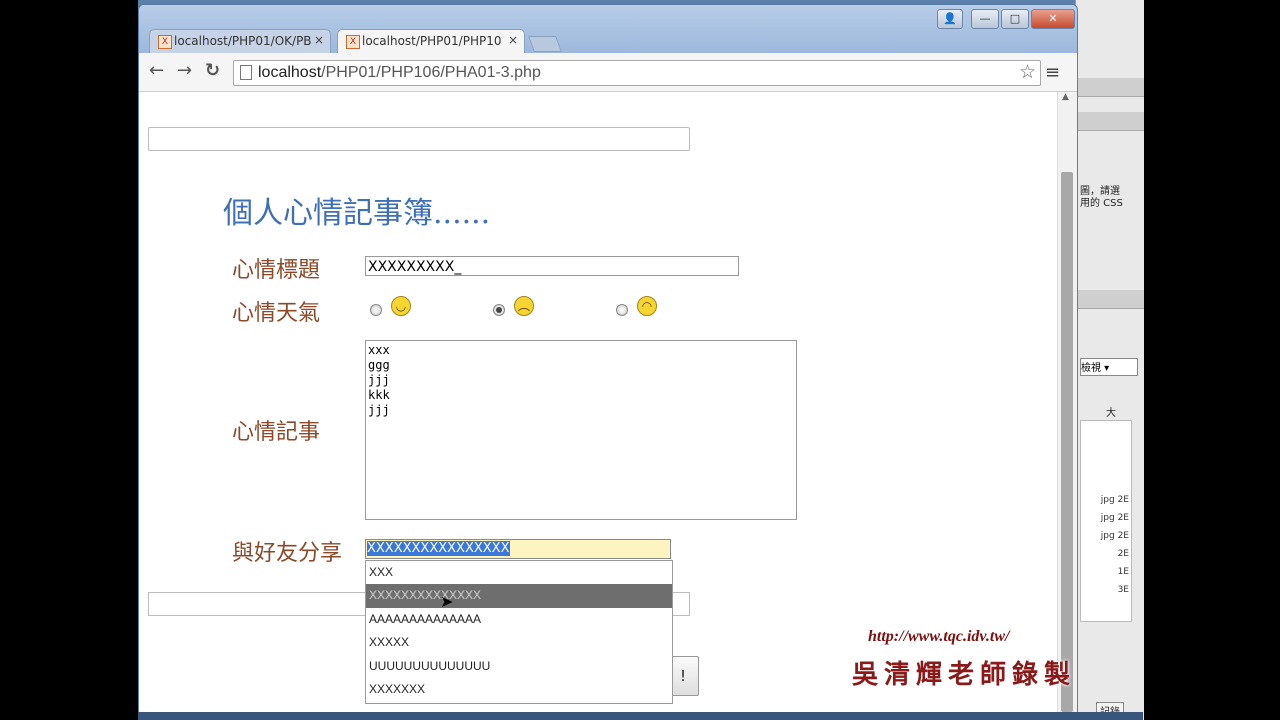 This screenshot has height=720, width=1280. I want to click on title-label: 心情標題, so click(276, 270).